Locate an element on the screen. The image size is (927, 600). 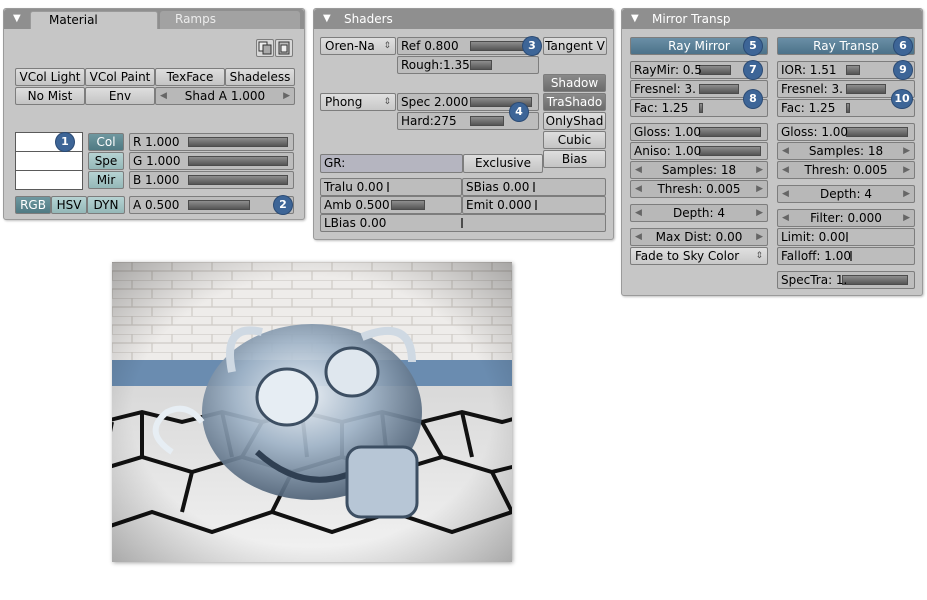
callout-badge-8: 8 is located at coordinates (753, 99).